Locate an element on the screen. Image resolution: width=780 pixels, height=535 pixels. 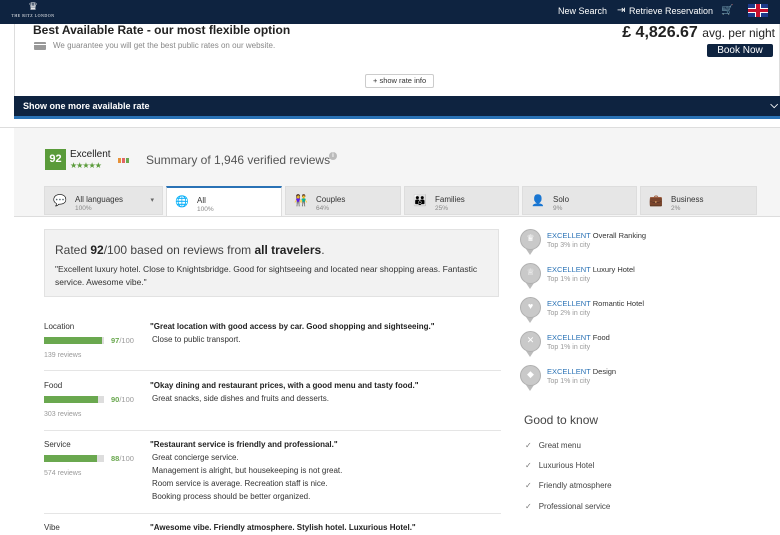
price-value: £ 4,826.67 is located at coordinates (660, 32).